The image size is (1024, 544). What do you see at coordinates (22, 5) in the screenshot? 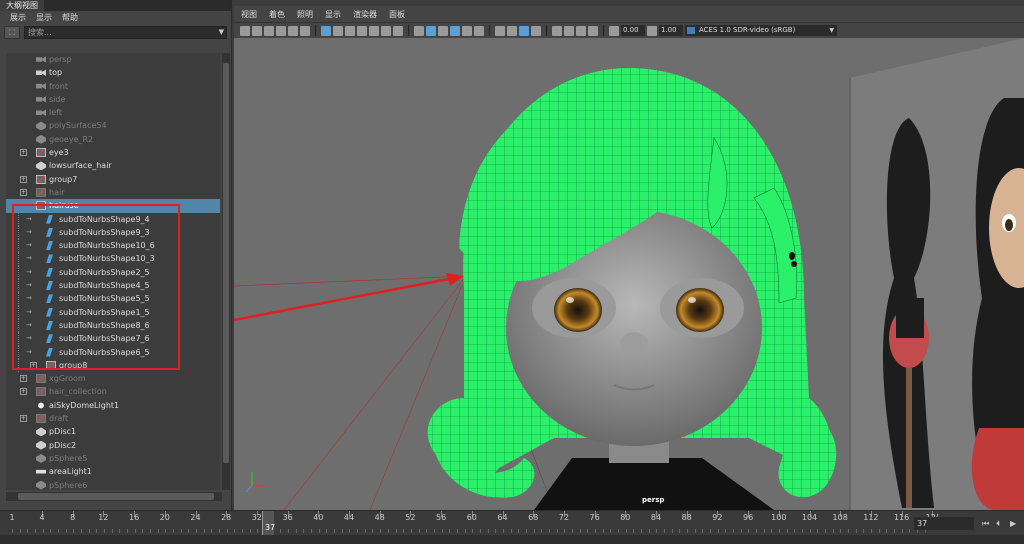
I see `outliner-tab: 大纲视图` at bounding box center [22, 5].